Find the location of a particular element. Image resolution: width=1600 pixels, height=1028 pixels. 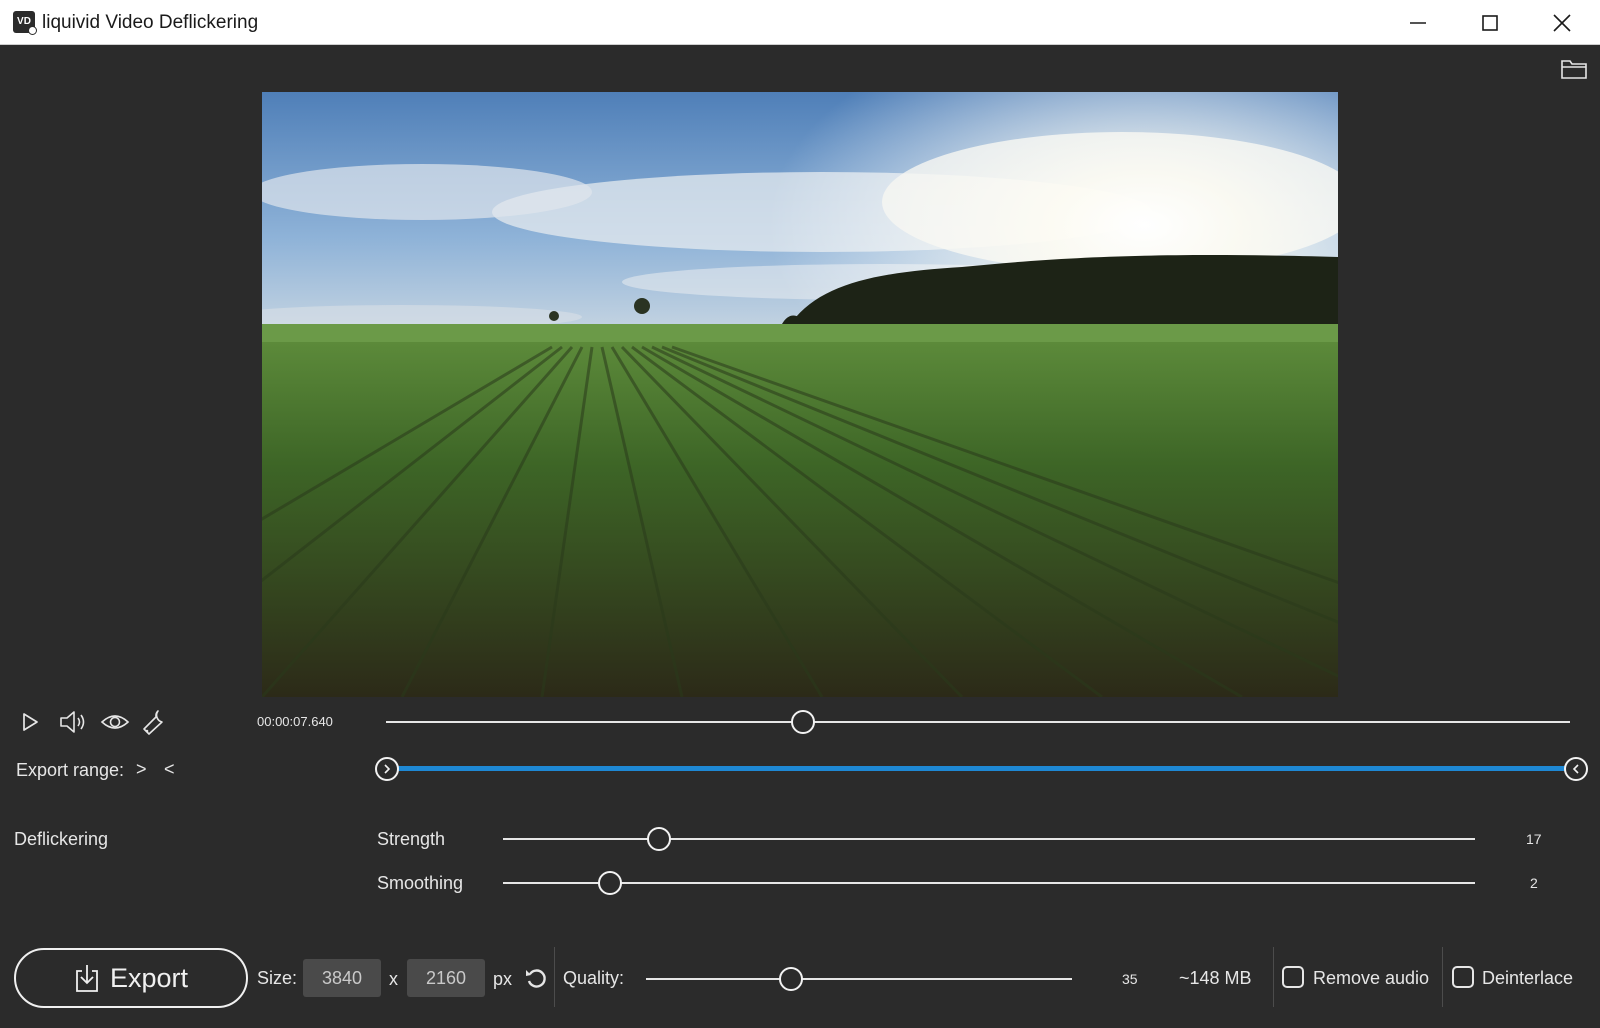

size-unit-label: px is located at coordinates (503, 979).